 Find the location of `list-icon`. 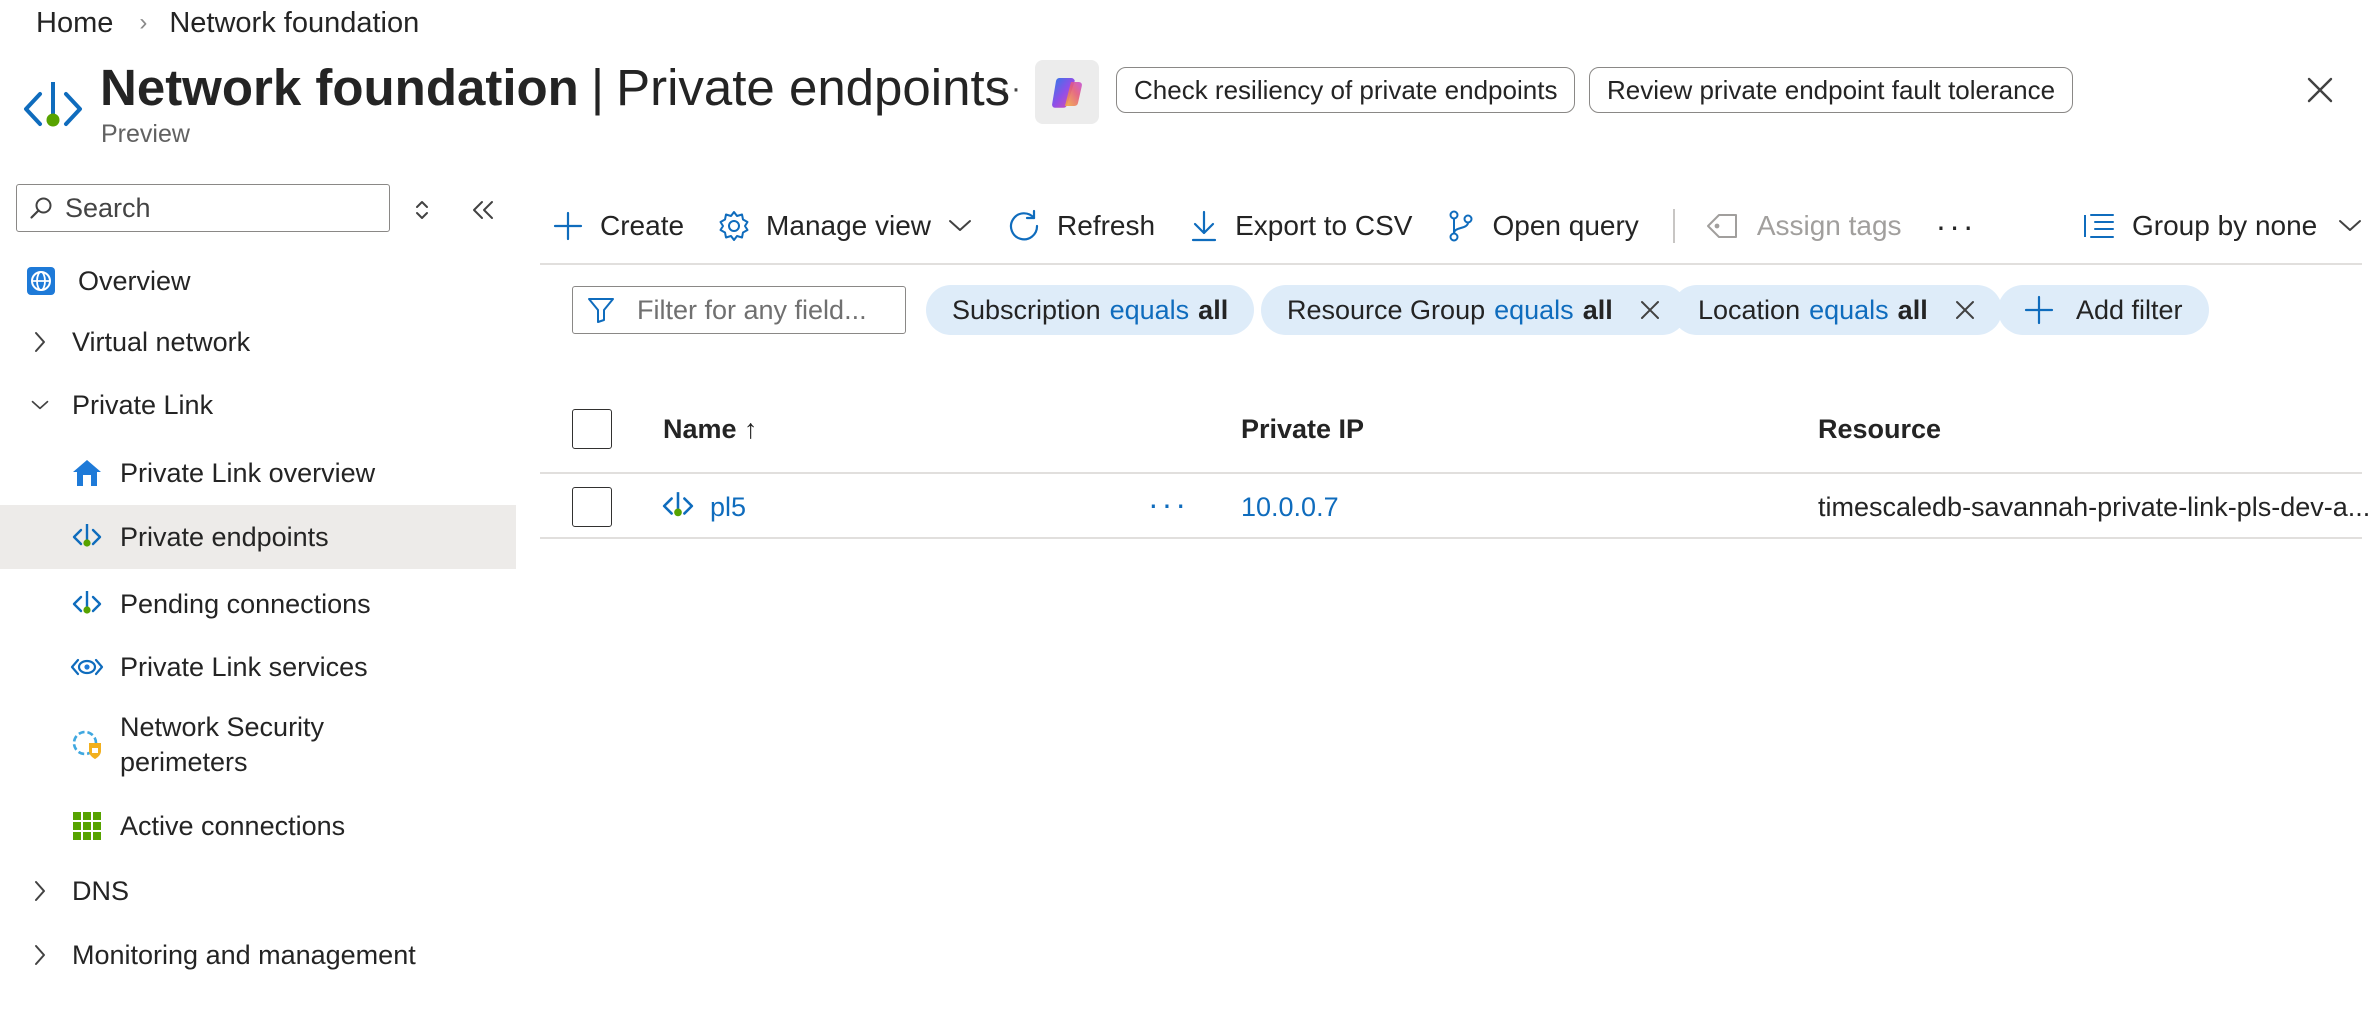

list-icon is located at coordinates (2099, 226).